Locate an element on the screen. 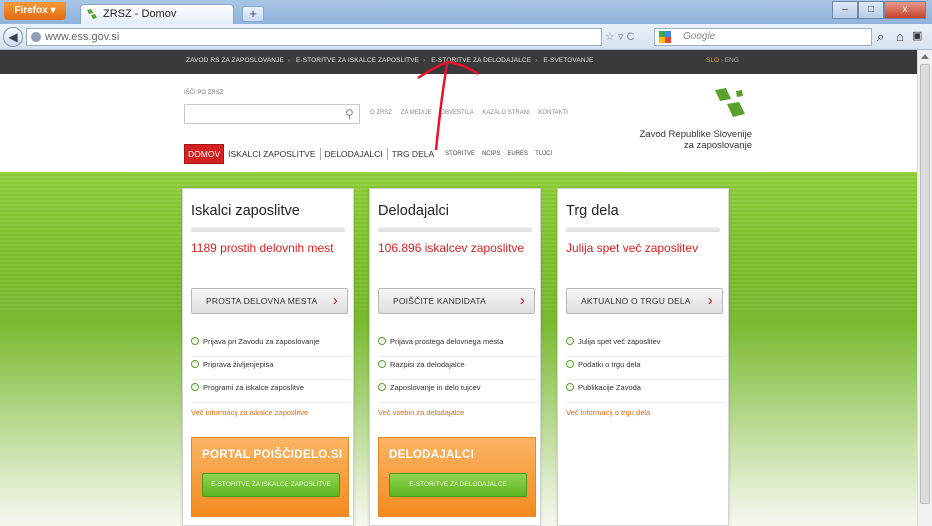 Image resolution: width=932 pixels, height=526 pixels. more-info-link: Več informacij za iskalce zaposlitve is located at coordinates (249, 412).